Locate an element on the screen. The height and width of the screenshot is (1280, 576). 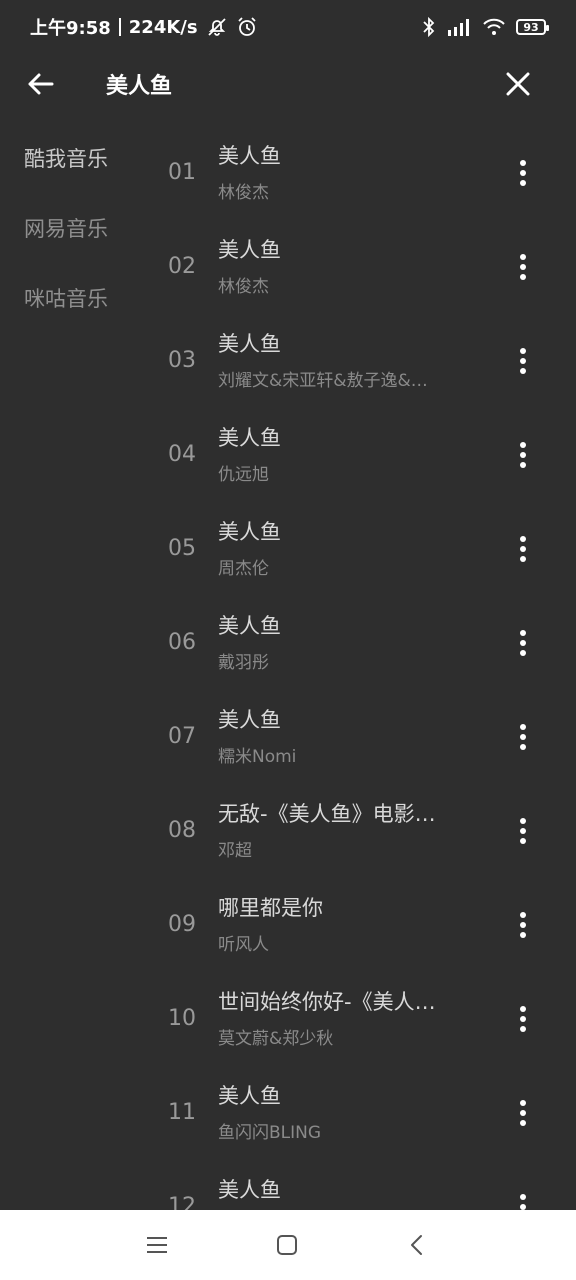
song-artist: 莫文蔚&郑少秋 is located at coordinates (276, 1039).